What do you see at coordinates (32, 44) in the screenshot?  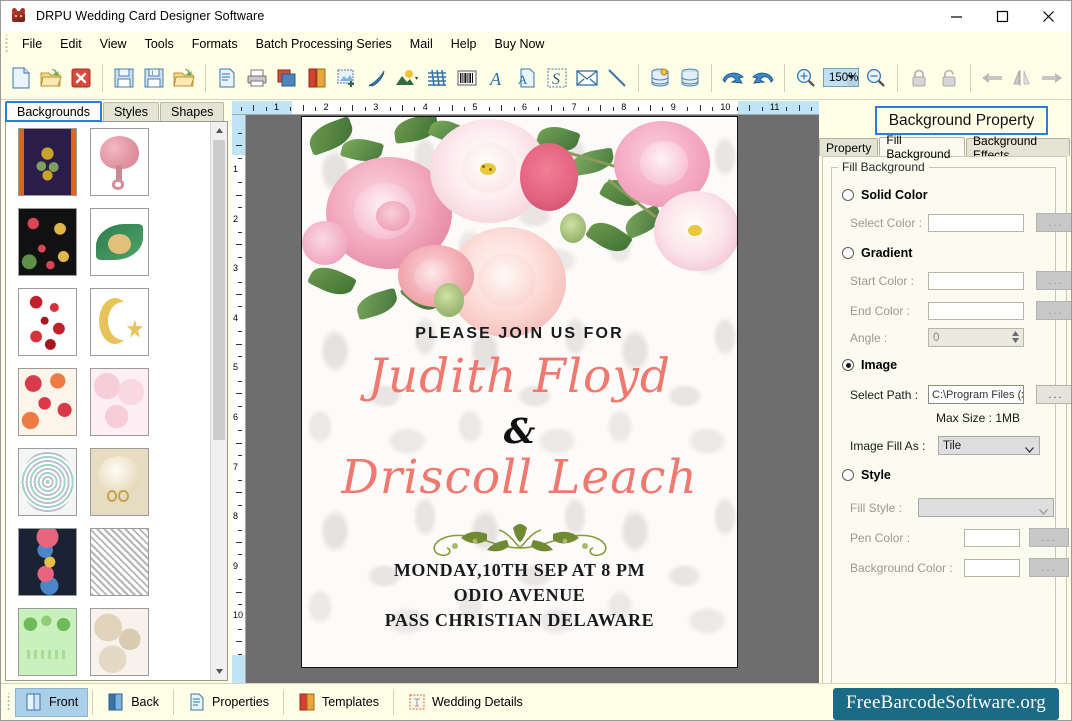 I see `menu-file: File` at bounding box center [32, 44].